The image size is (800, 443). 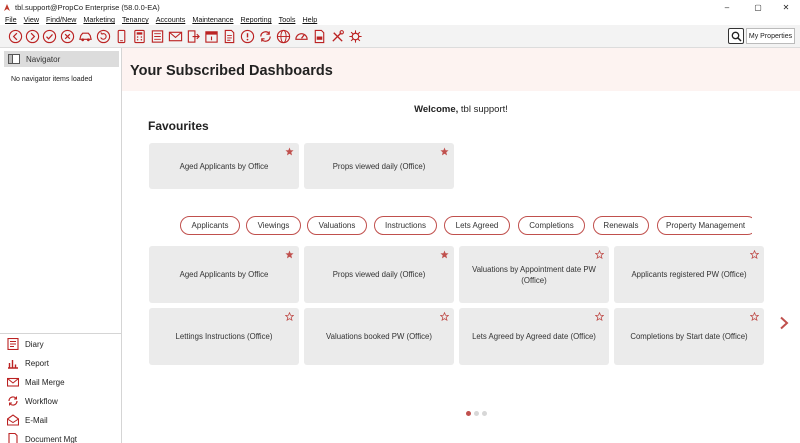 I want to click on tab-completions: Completions, so click(x=551, y=225).